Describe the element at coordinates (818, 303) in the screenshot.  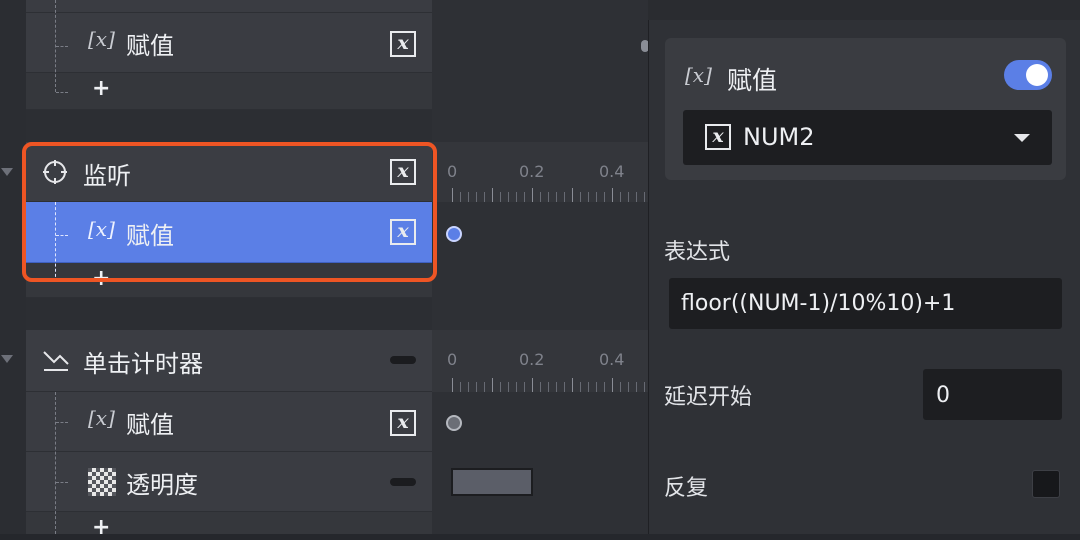
I see `expression-value: floor((NUM-1)/10%10)+1` at that location.